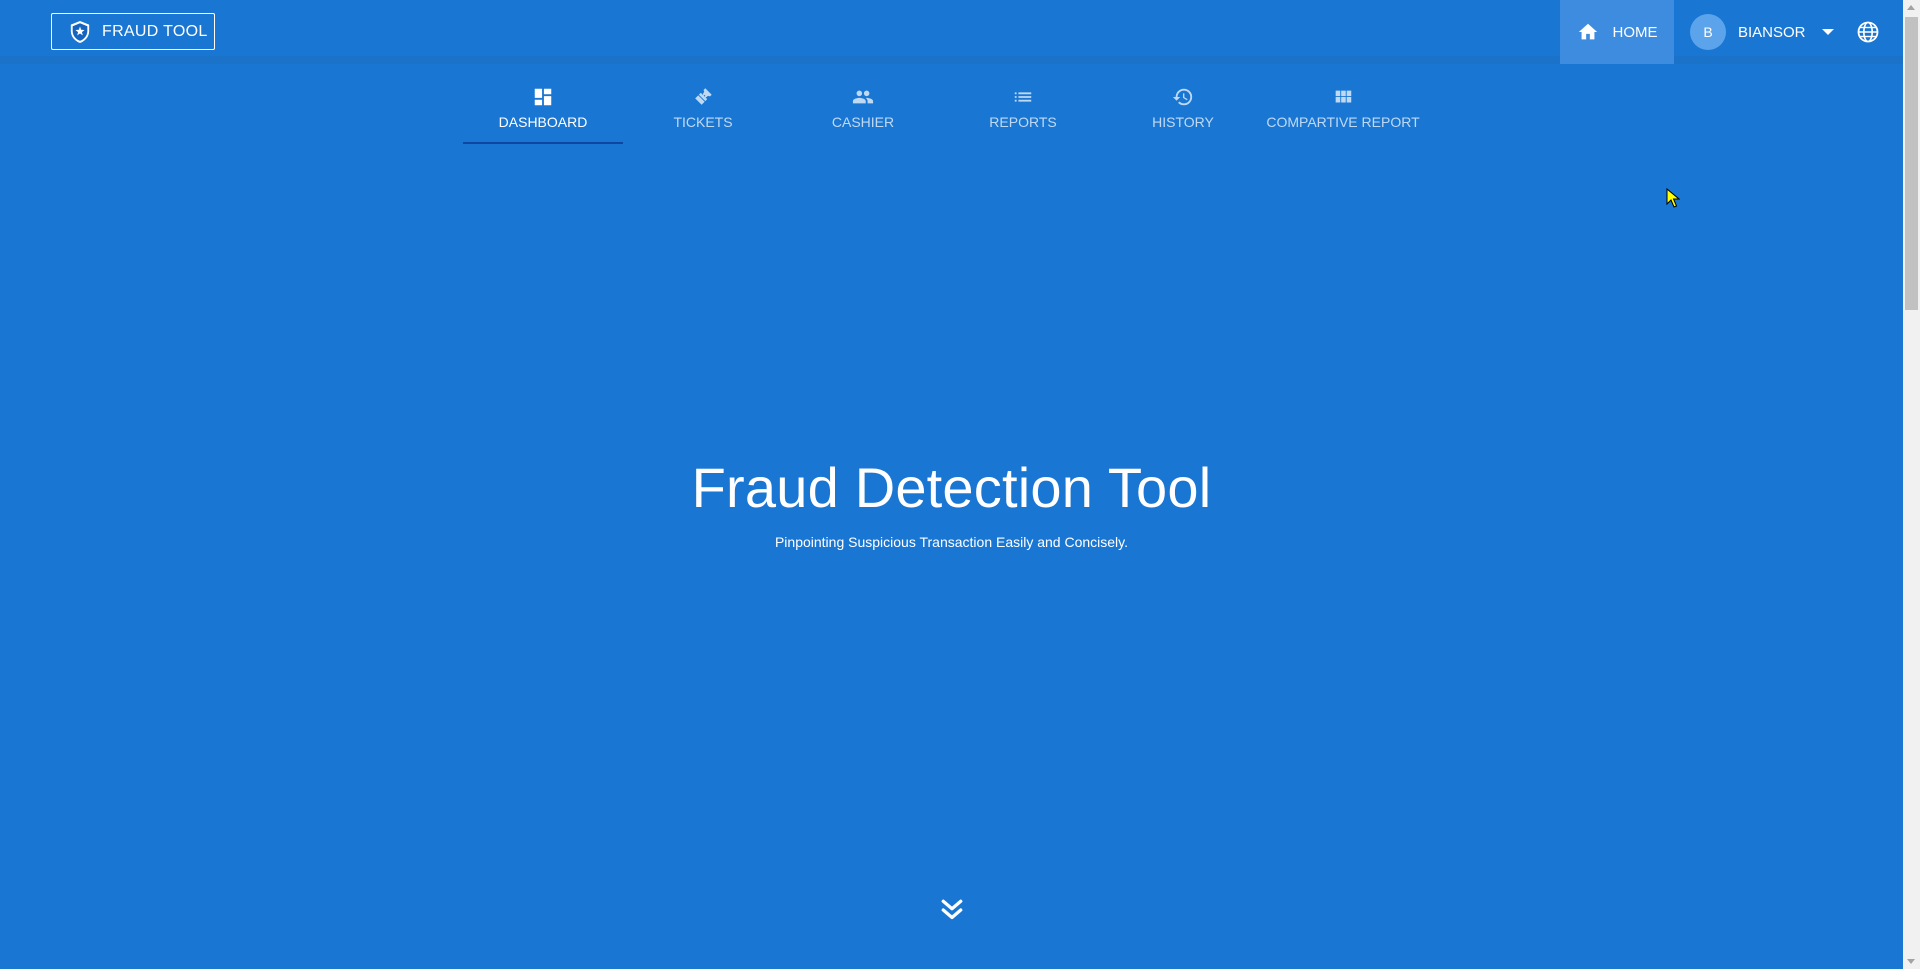 Image resolution: width=1920 pixels, height=969 pixels. I want to click on tab-label: HISTORY, so click(1183, 122).